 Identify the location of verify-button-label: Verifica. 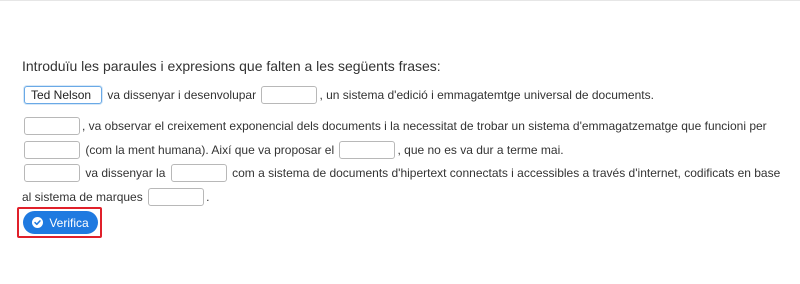
(69, 222).